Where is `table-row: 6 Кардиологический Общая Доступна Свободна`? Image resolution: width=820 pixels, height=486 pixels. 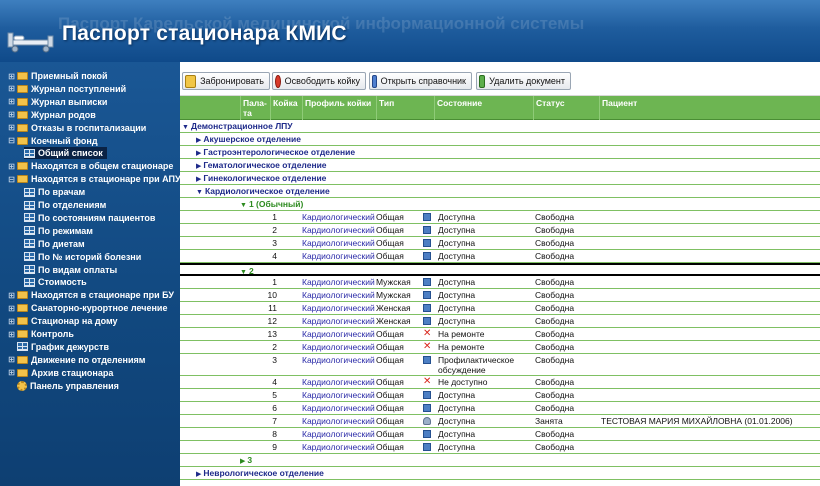 table-row: 6 Кардиологический Общая Доступна Свободна is located at coordinates (500, 408).